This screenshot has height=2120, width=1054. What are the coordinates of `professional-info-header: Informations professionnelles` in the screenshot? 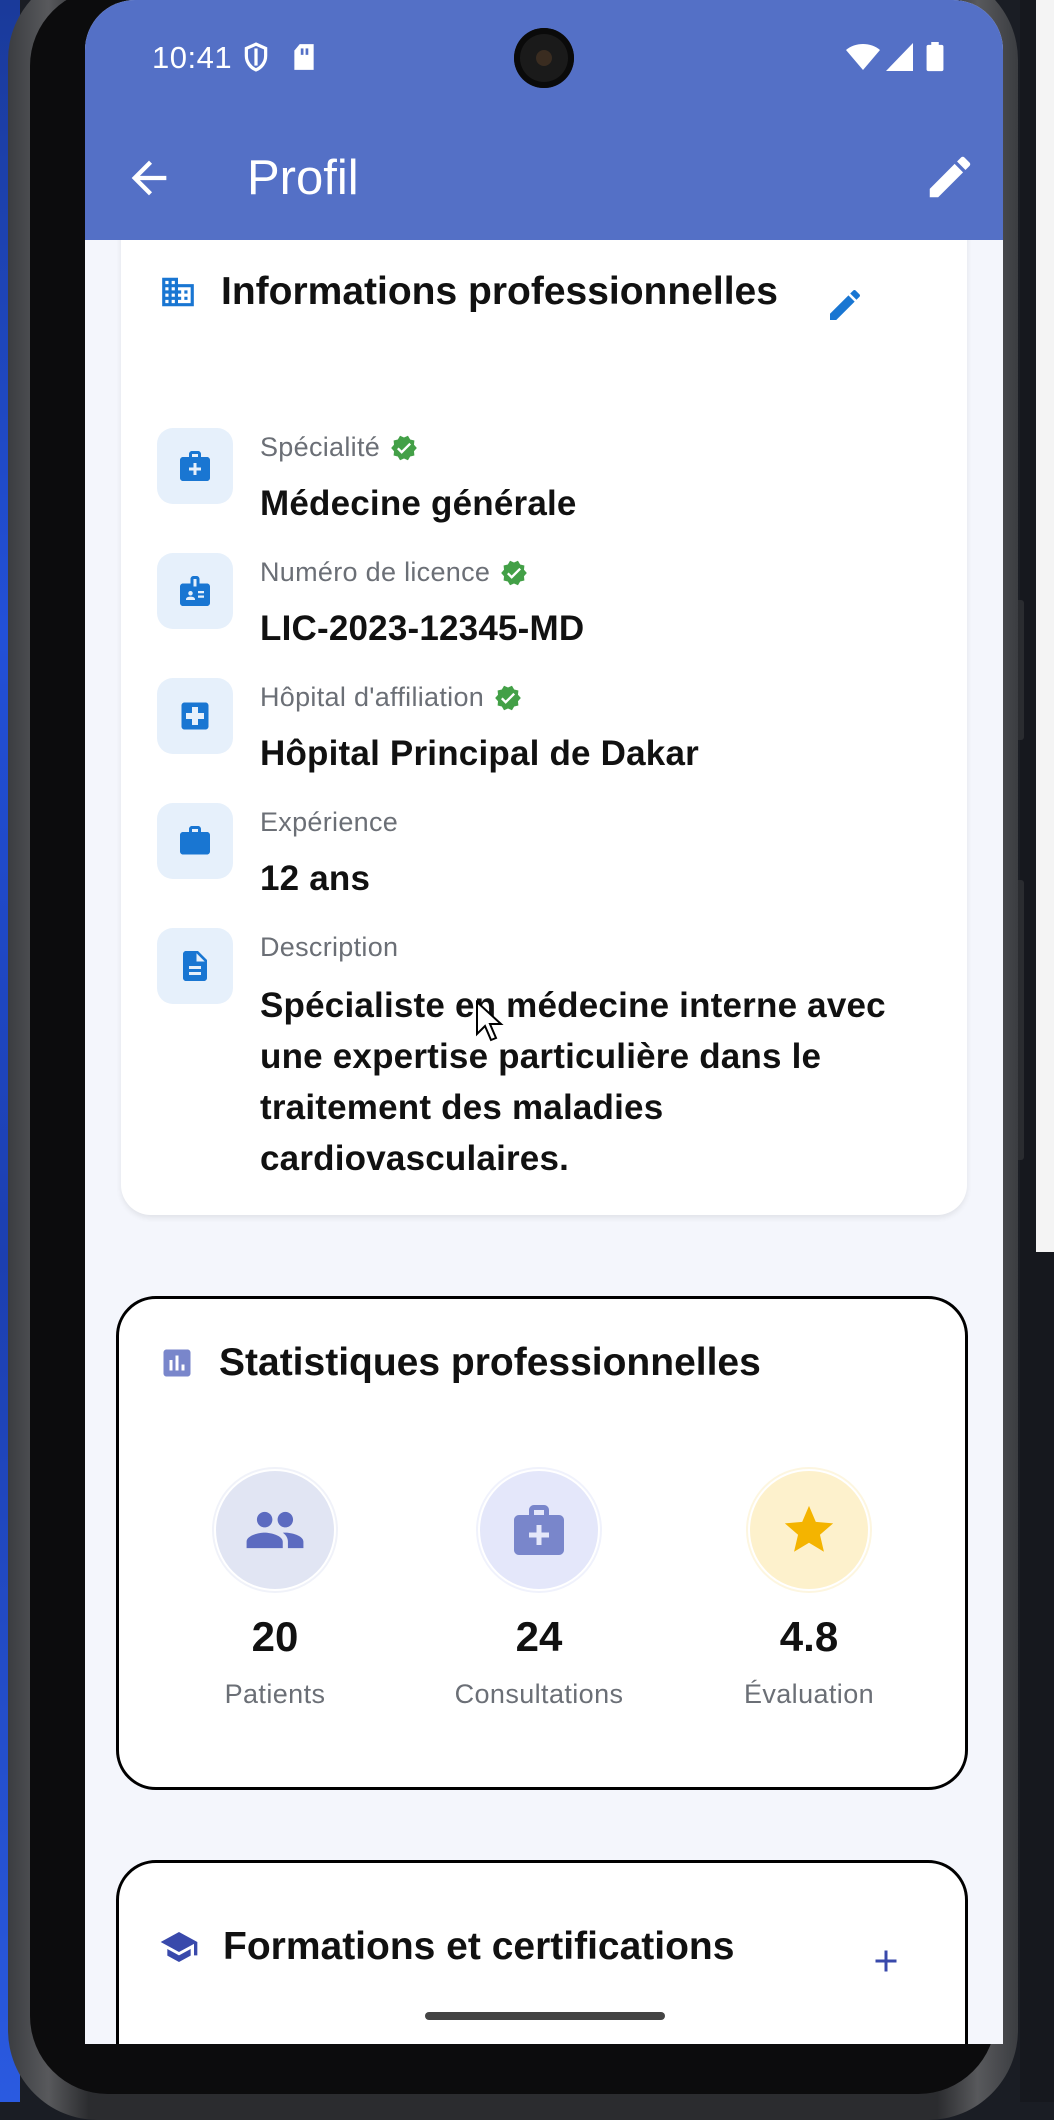 It's located at (468, 292).